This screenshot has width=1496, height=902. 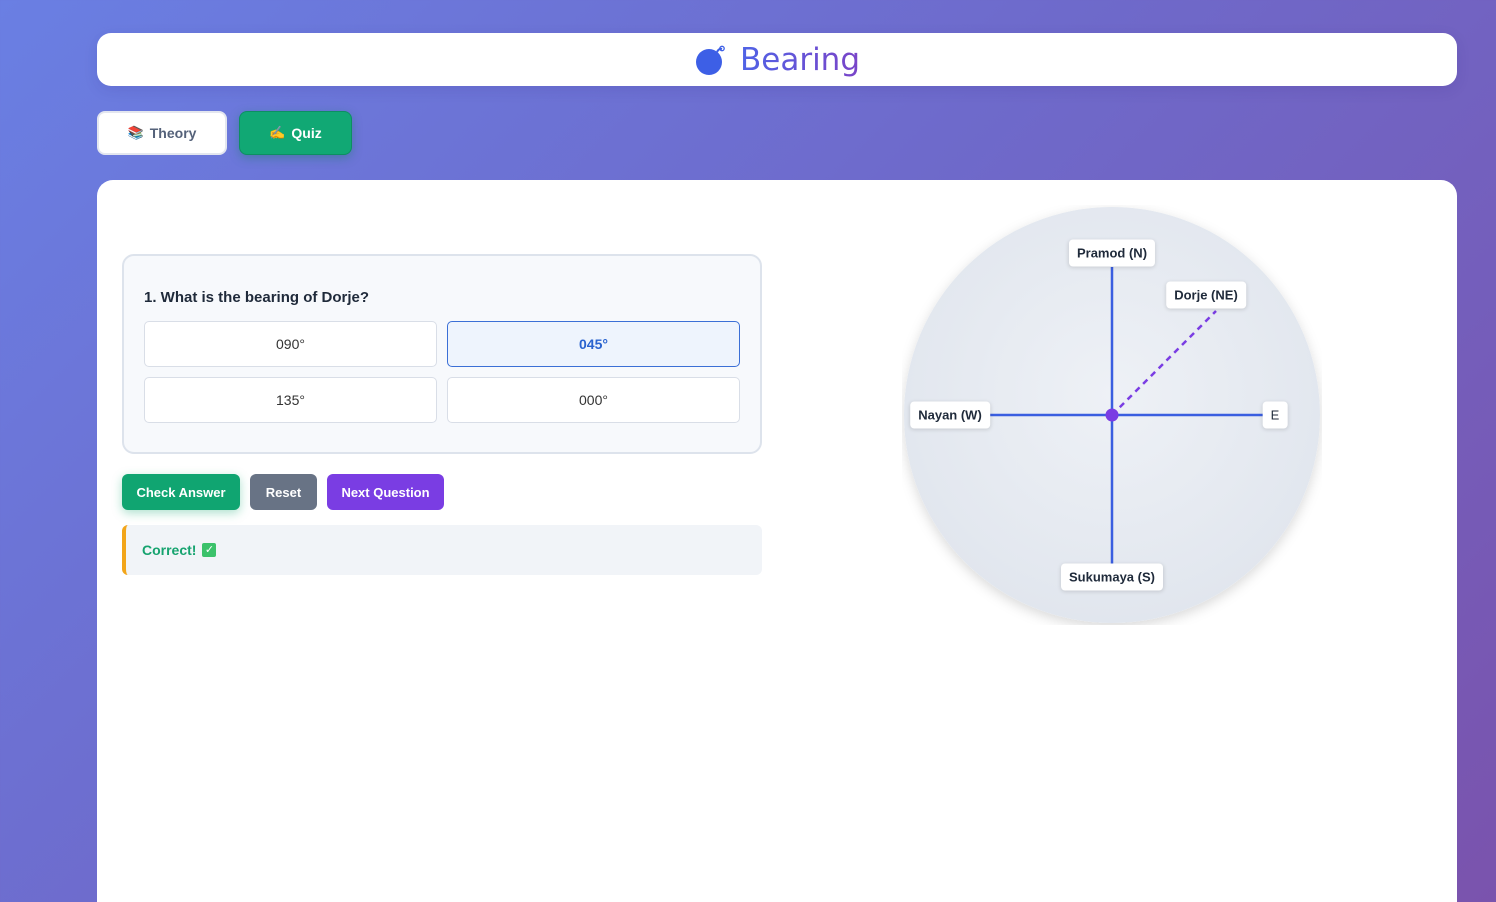 I want to click on compass-center-point, so click(x=1112, y=415).